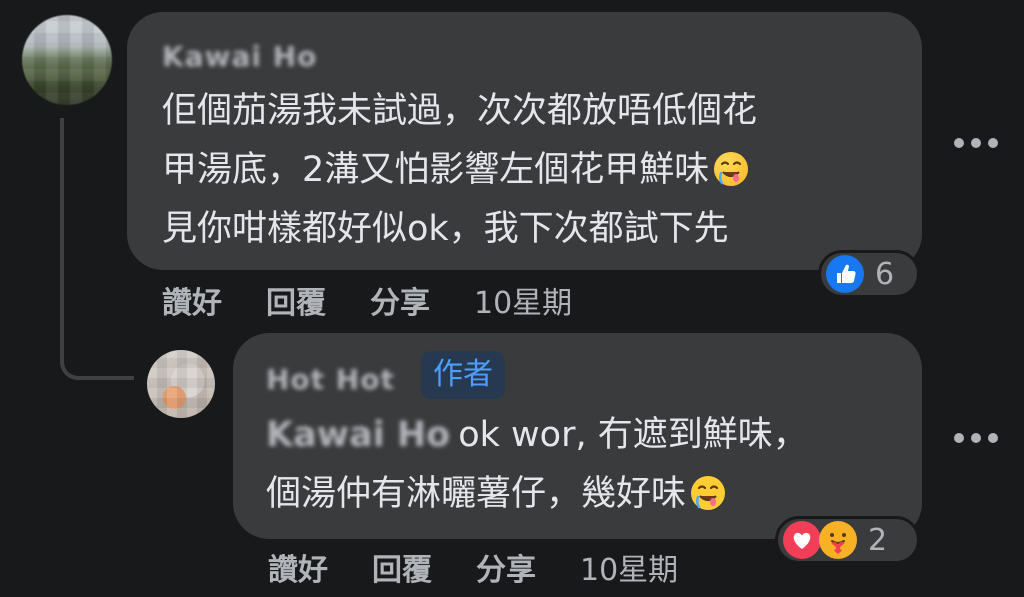 This screenshot has width=1024, height=597. Describe the element at coordinates (878, 540) in the screenshot. I see `reaction-count: 2` at that location.